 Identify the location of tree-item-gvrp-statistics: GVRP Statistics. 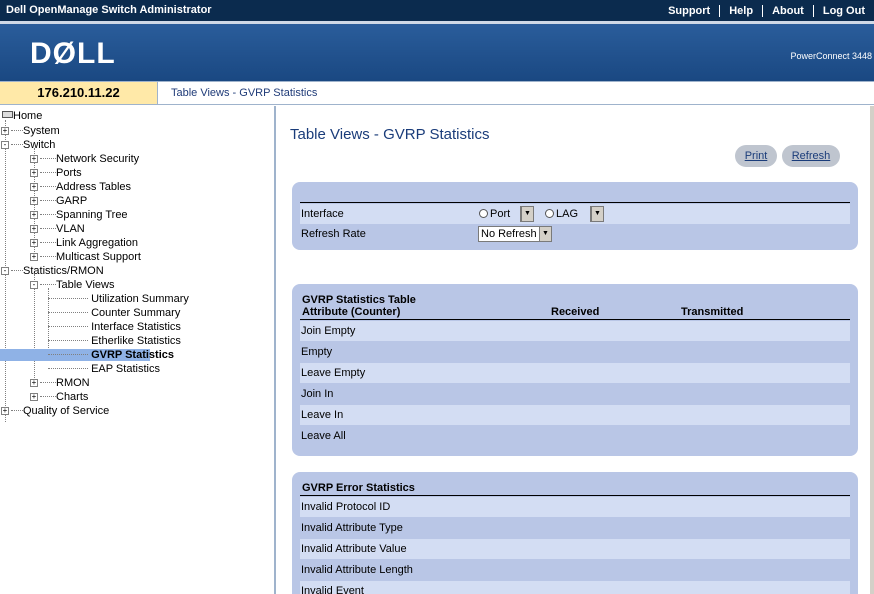
(87, 355).